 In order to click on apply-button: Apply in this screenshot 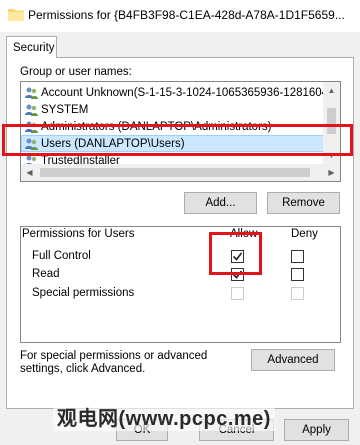, I will do `click(316, 430)`.